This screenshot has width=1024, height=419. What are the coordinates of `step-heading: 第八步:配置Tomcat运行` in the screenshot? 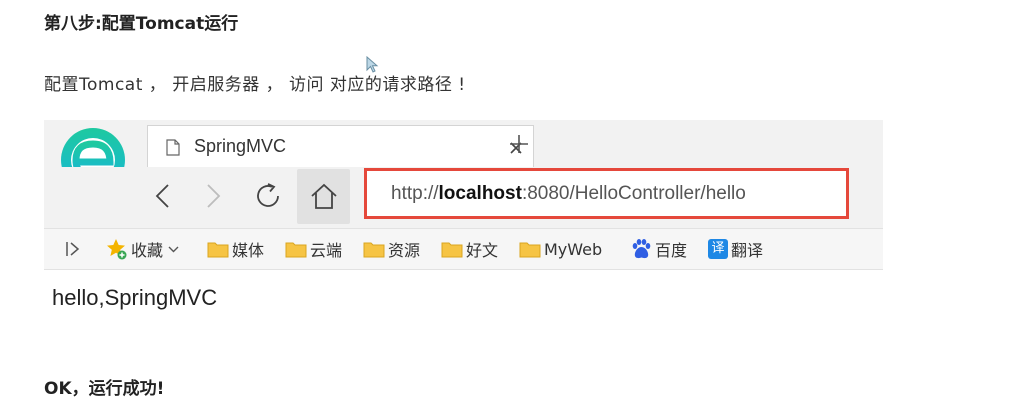 It's located at (141, 24).